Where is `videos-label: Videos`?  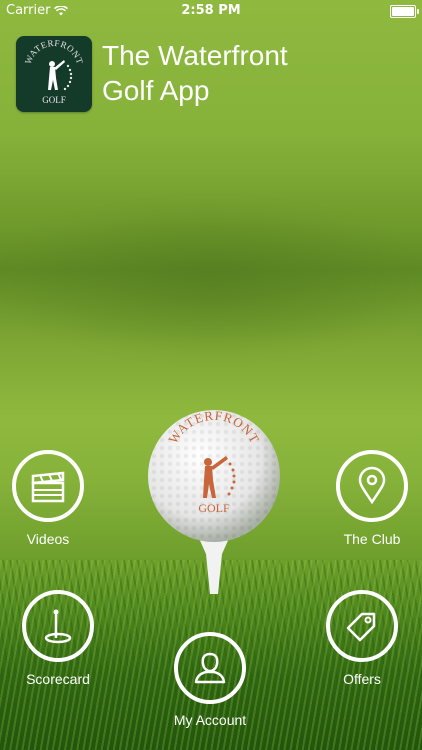 videos-label: Videos is located at coordinates (51, 539).